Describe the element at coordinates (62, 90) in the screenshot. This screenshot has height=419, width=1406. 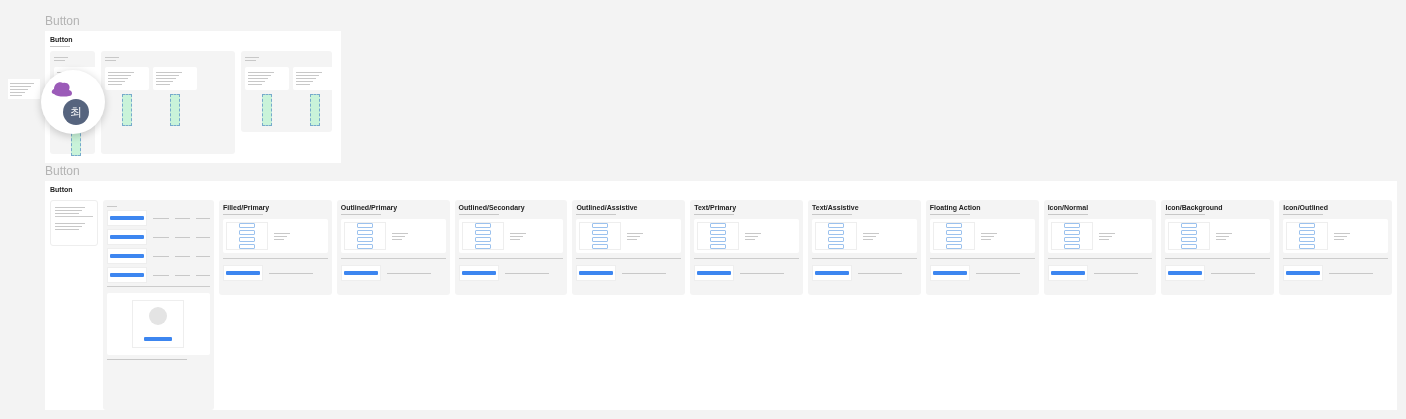
I see `creature-icon` at that location.